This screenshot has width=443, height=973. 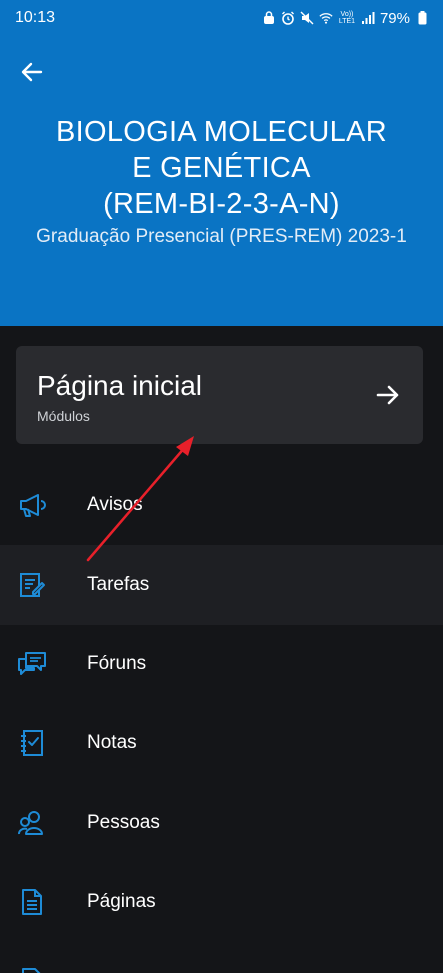 I want to click on menu-item-next, so click(x=221, y=957).